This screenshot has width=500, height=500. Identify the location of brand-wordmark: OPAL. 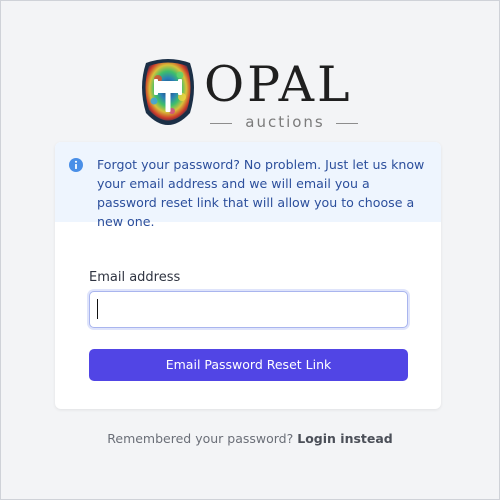
(278, 84).